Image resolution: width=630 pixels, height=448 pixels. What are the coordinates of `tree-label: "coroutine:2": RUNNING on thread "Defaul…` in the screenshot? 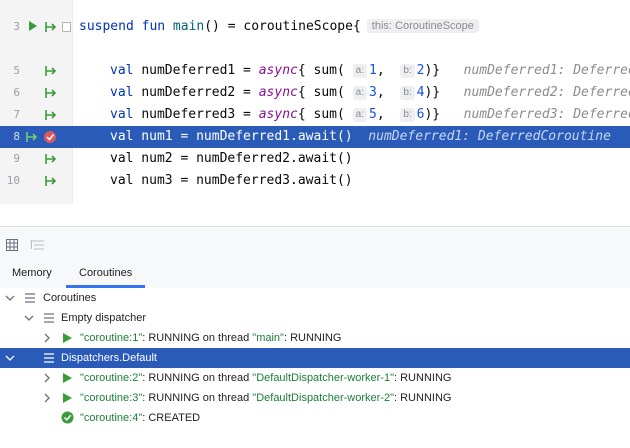 It's located at (266, 378).